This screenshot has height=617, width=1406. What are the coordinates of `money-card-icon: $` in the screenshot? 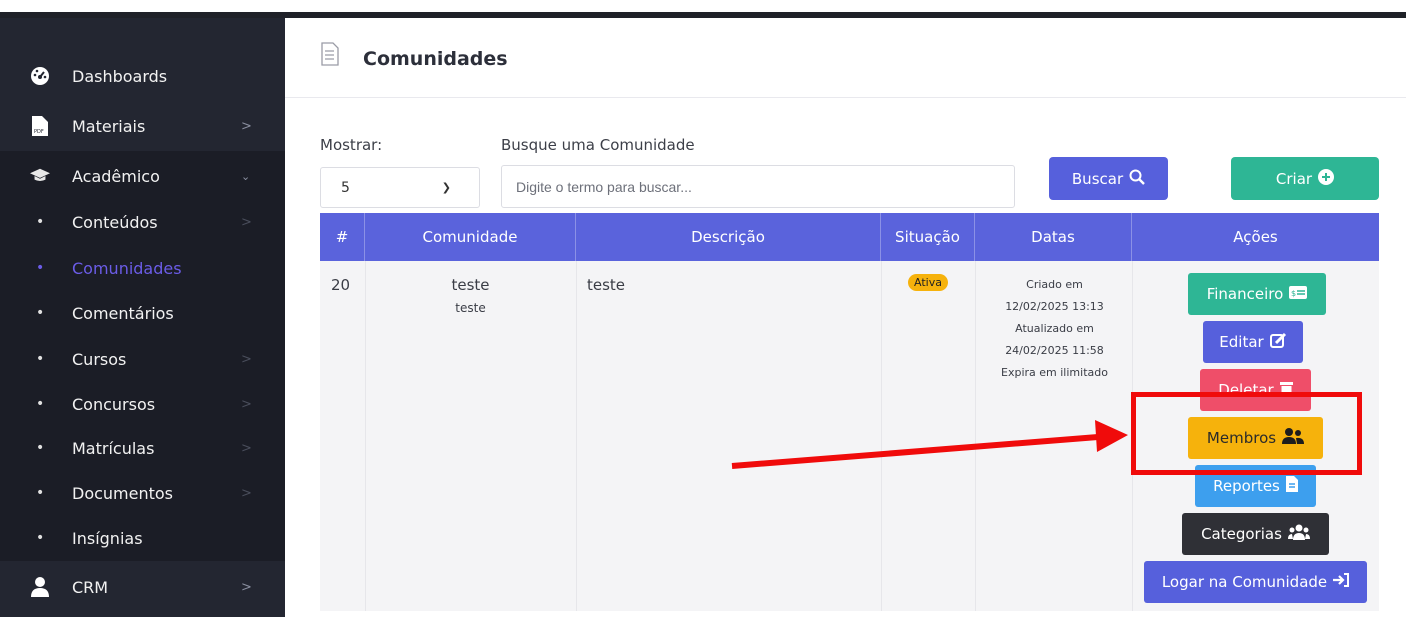 It's located at (1298, 294).